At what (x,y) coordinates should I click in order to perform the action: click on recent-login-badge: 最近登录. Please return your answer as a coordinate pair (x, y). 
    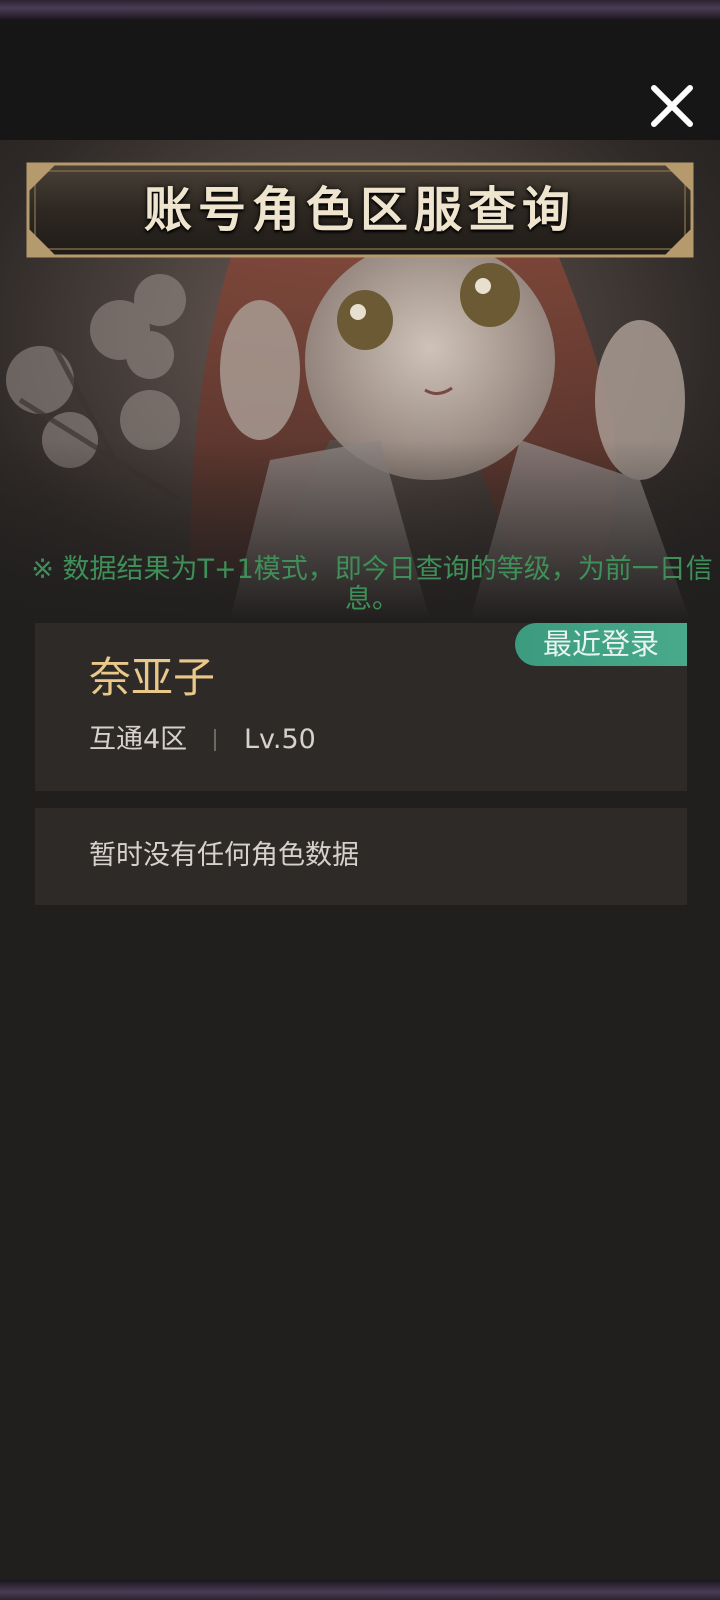
    Looking at the image, I should click on (601, 644).